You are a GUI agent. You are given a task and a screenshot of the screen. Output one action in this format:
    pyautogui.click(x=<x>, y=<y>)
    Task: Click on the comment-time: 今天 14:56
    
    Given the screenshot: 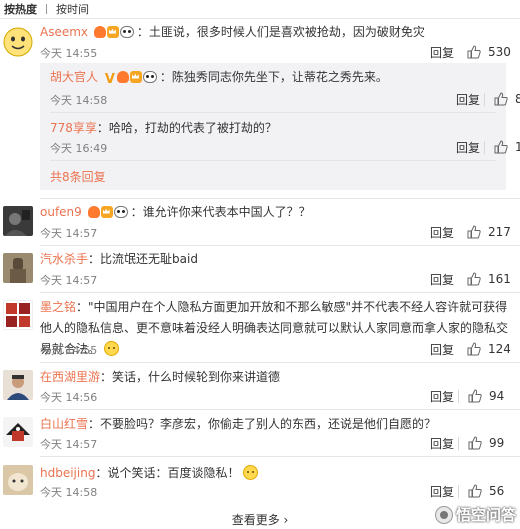 What is the action you would take?
    pyautogui.click(x=69, y=397)
    